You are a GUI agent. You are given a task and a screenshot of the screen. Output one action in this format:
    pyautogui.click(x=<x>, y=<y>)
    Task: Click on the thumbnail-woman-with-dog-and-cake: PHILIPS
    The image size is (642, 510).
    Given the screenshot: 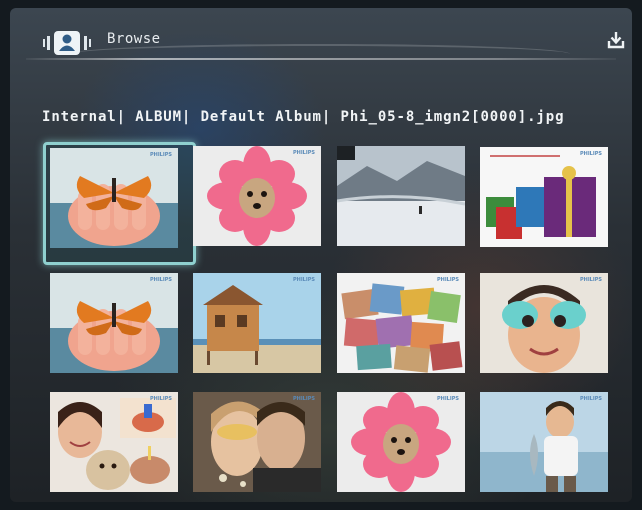 What is the action you would take?
    pyautogui.click(x=114, y=442)
    